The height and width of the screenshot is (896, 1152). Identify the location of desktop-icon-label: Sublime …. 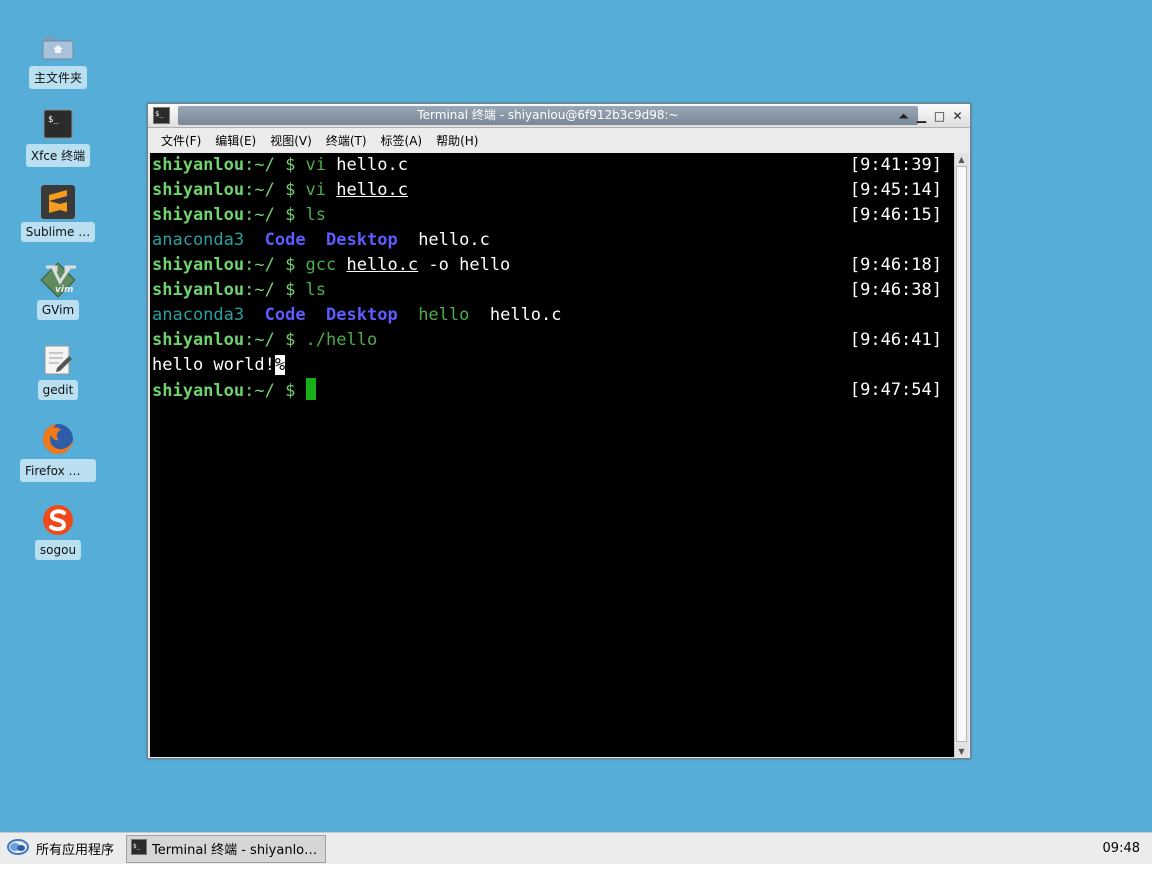
(58, 232).